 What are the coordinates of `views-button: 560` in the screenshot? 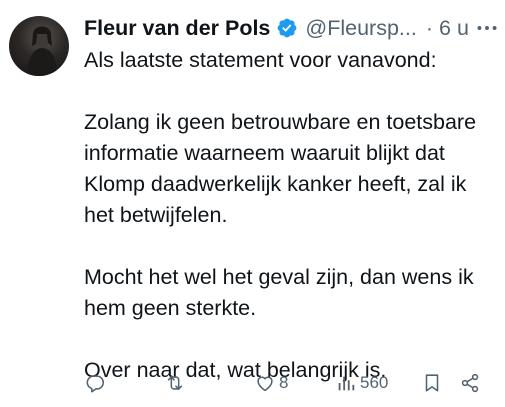 It's located at (361, 383).